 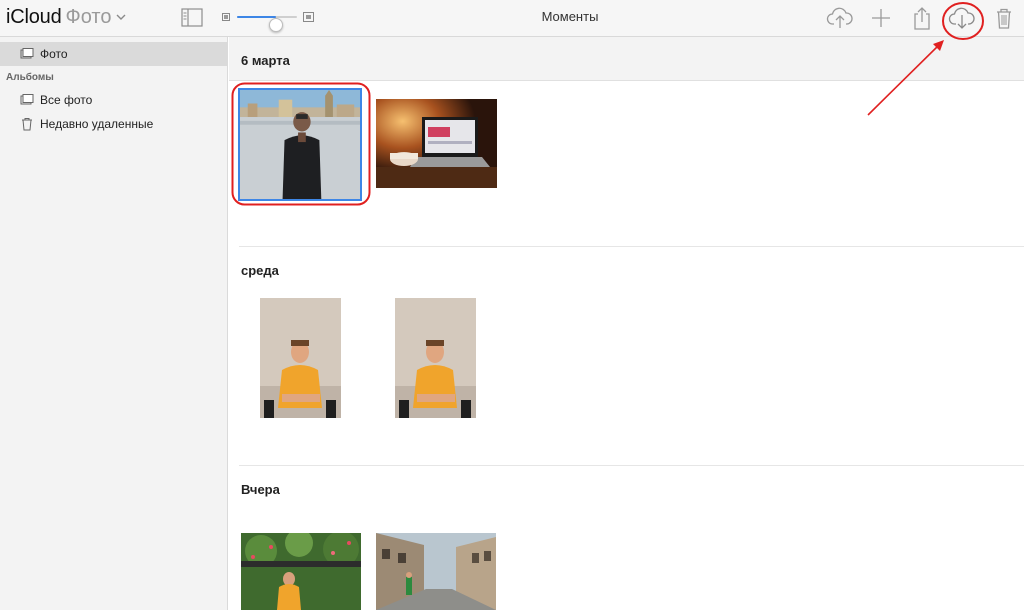 I want to click on laptop-night-photo, so click(x=436, y=143).